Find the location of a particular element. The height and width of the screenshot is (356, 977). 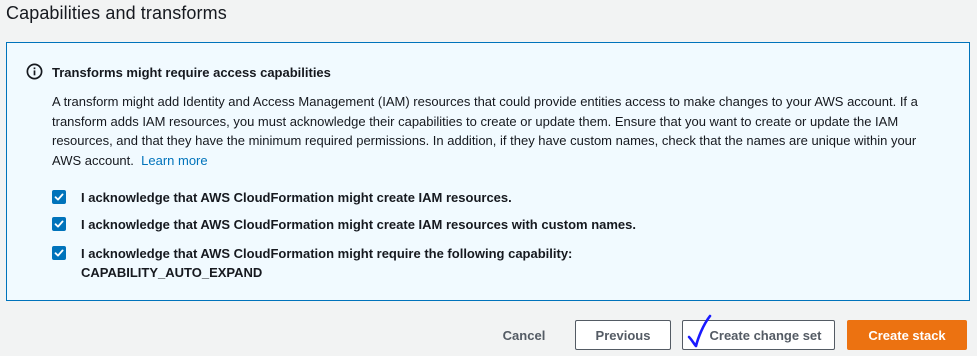

acknowledge-iam-checkbox is located at coordinates (59, 197).